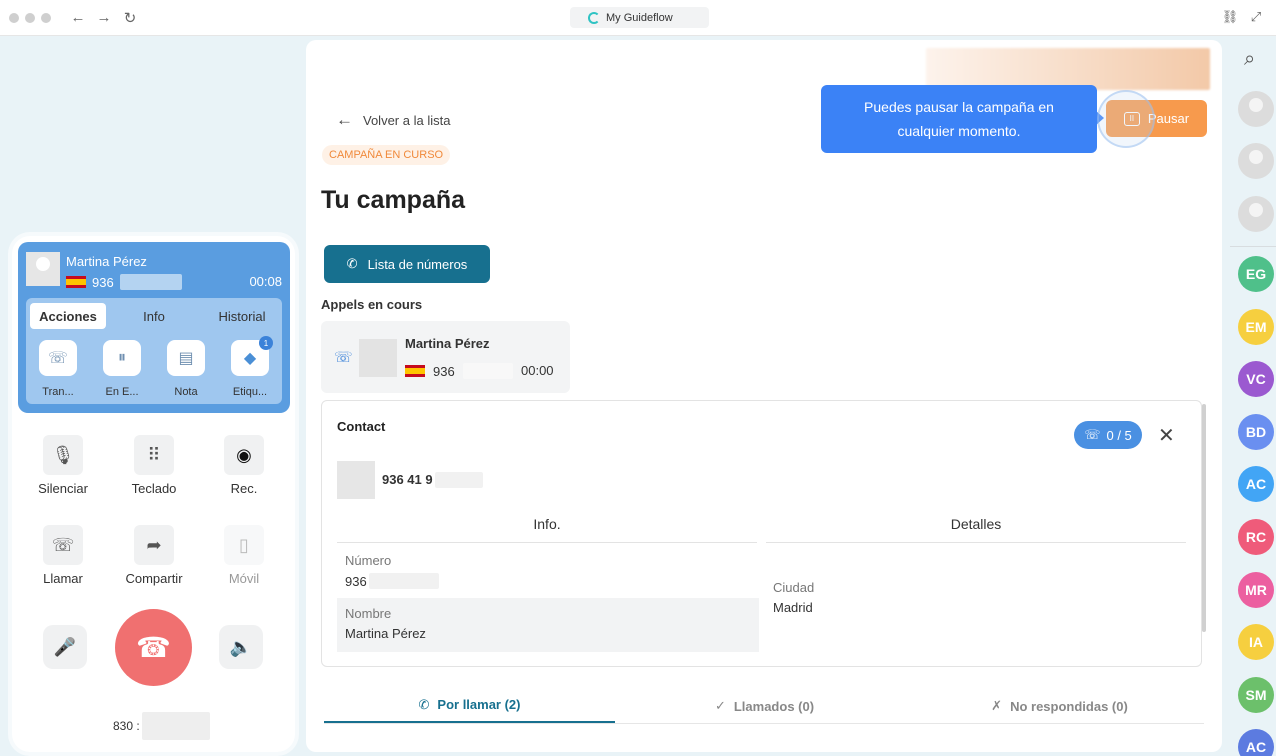 The image size is (1276, 756). What do you see at coordinates (241, 647) in the screenshot?
I see `speaker-button: 🔈` at bounding box center [241, 647].